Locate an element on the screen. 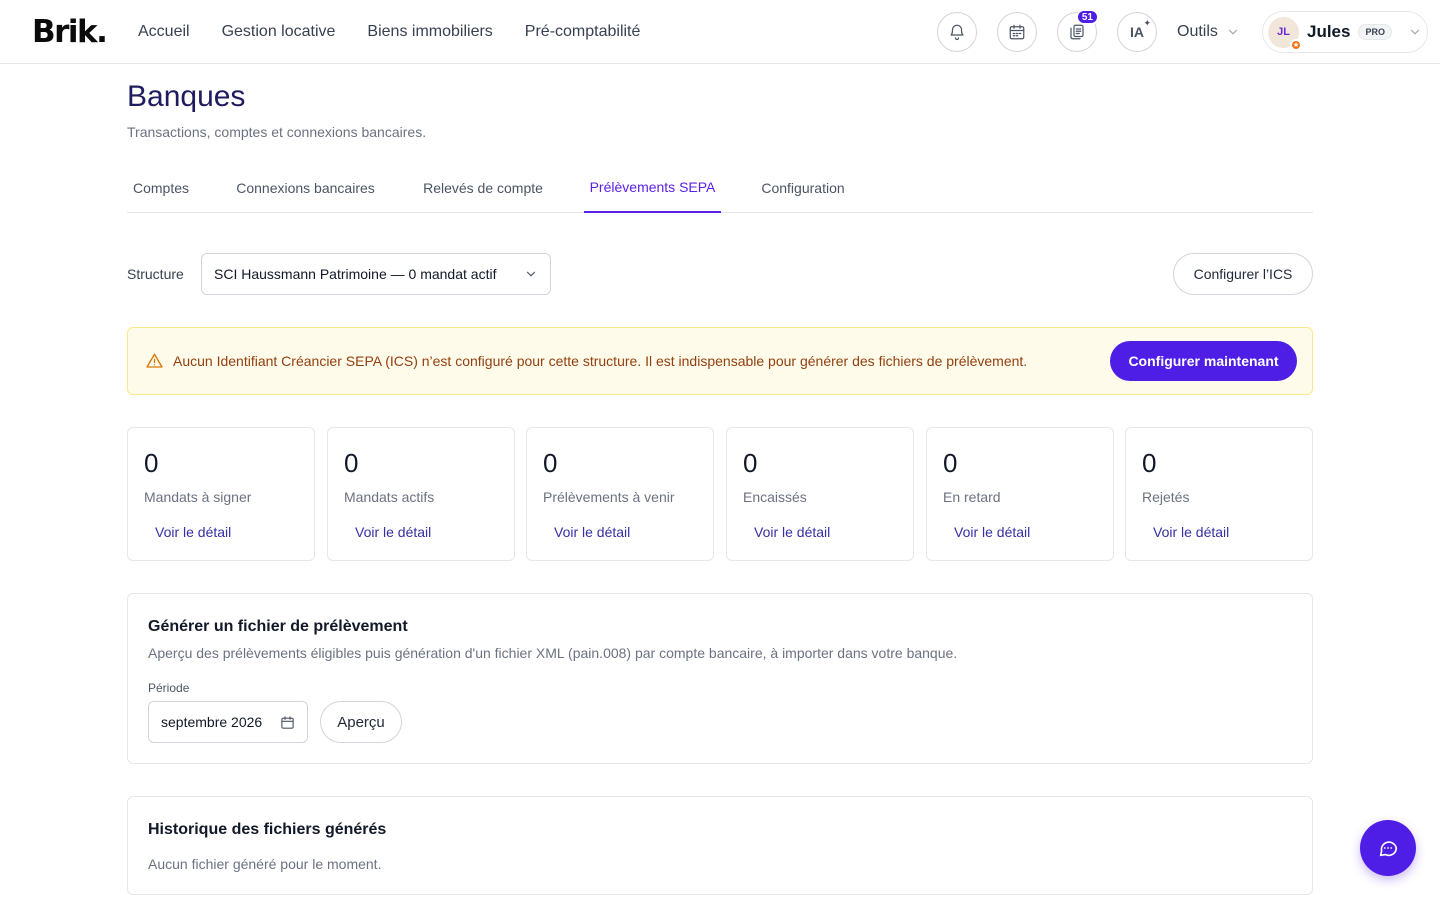  tab-prelevements-sepa: Prélèvements SEPA is located at coordinates (652, 187).